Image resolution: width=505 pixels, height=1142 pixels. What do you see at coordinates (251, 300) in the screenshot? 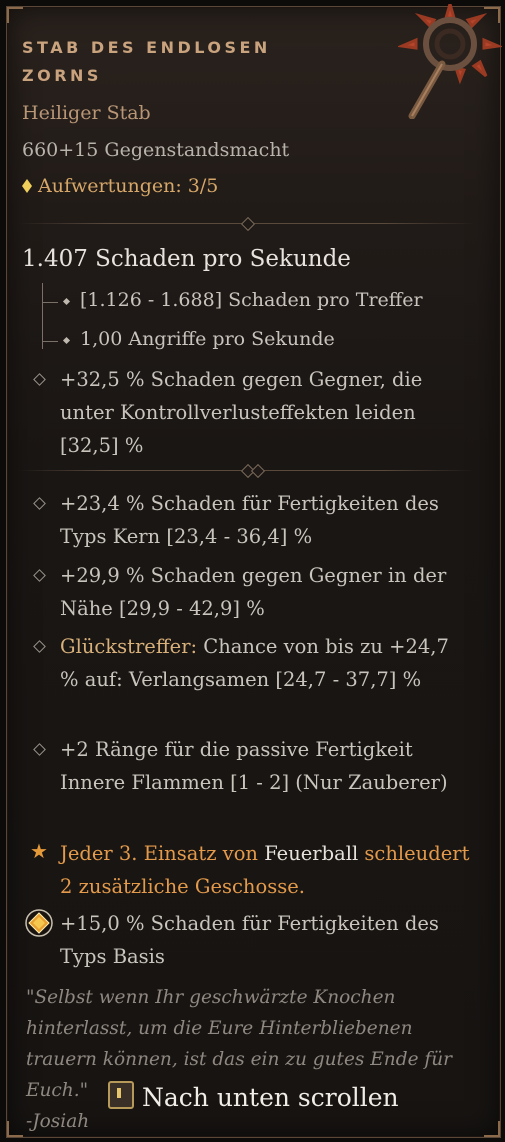
I see `damage-per-hit: [1.126 - 1.688] Schaden pro Treffer` at bounding box center [251, 300].